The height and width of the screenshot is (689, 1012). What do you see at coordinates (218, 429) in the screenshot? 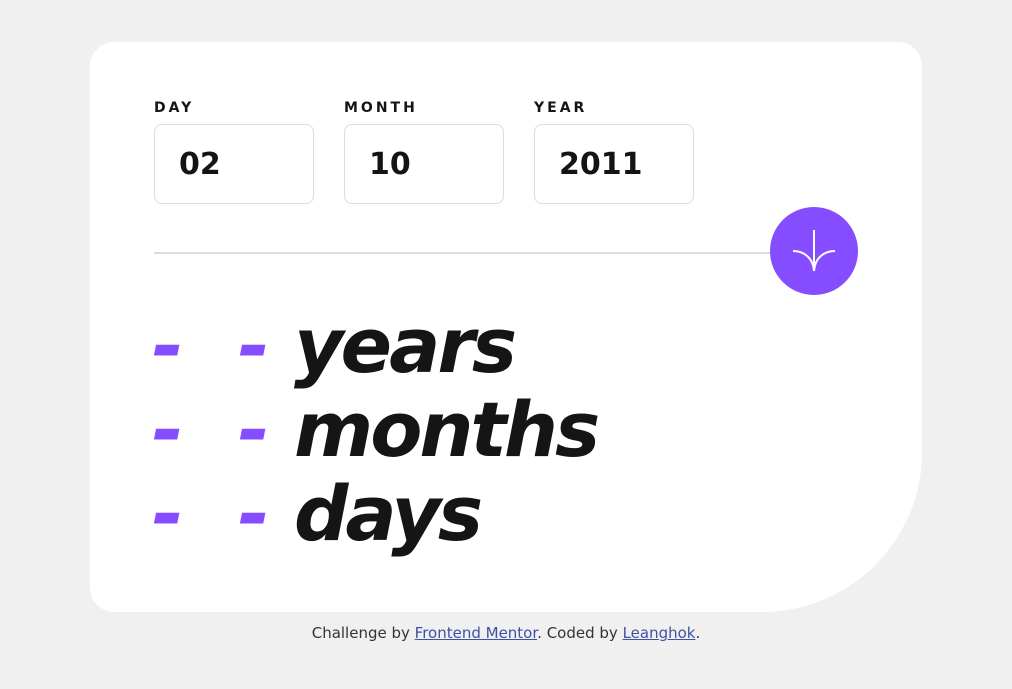
I see `months-value: - -` at bounding box center [218, 429].